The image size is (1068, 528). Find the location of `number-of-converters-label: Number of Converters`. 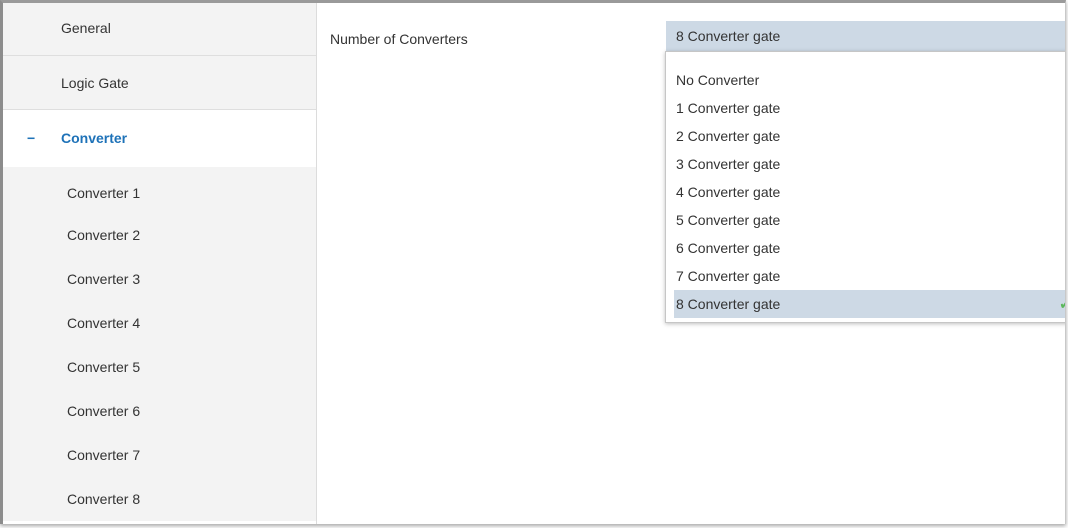

number-of-converters-label: Number of Converters is located at coordinates (399, 39).